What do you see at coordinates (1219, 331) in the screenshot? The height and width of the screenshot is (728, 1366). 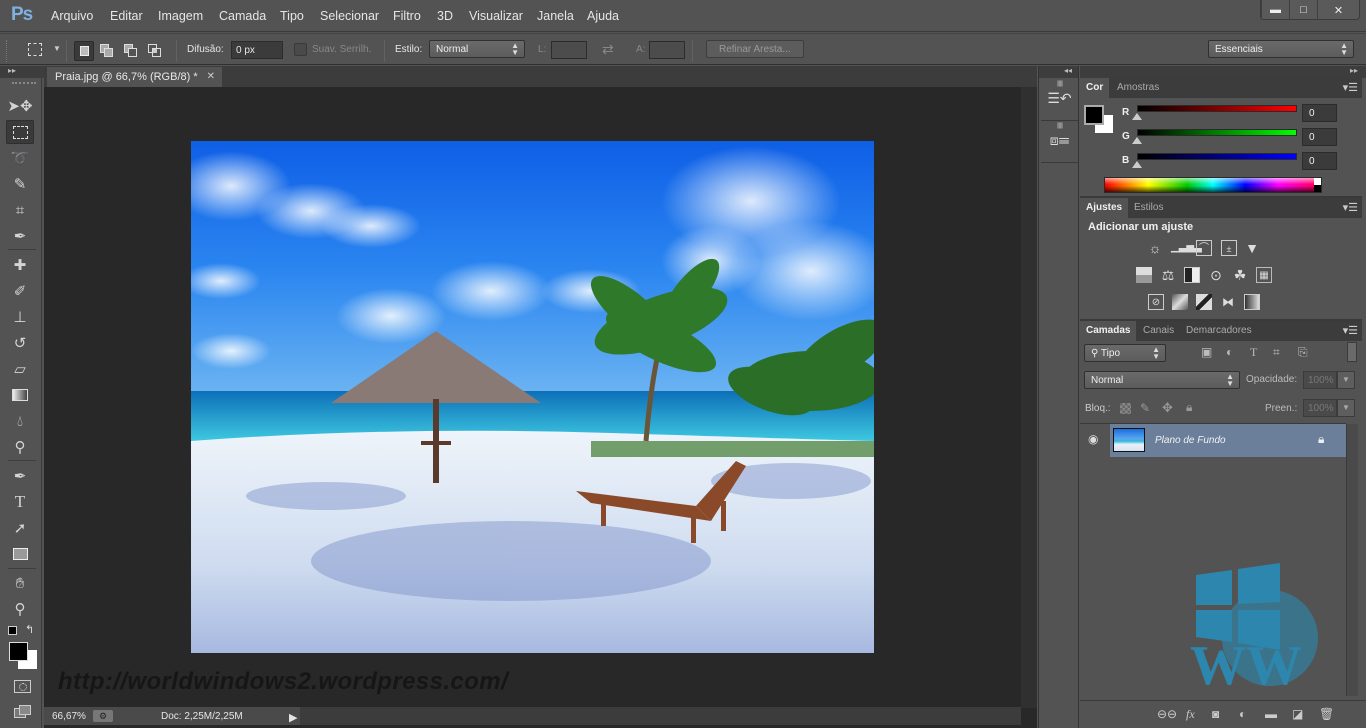 I see `tab-demarcadores: Demarcadores` at bounding box center [1219, 331].